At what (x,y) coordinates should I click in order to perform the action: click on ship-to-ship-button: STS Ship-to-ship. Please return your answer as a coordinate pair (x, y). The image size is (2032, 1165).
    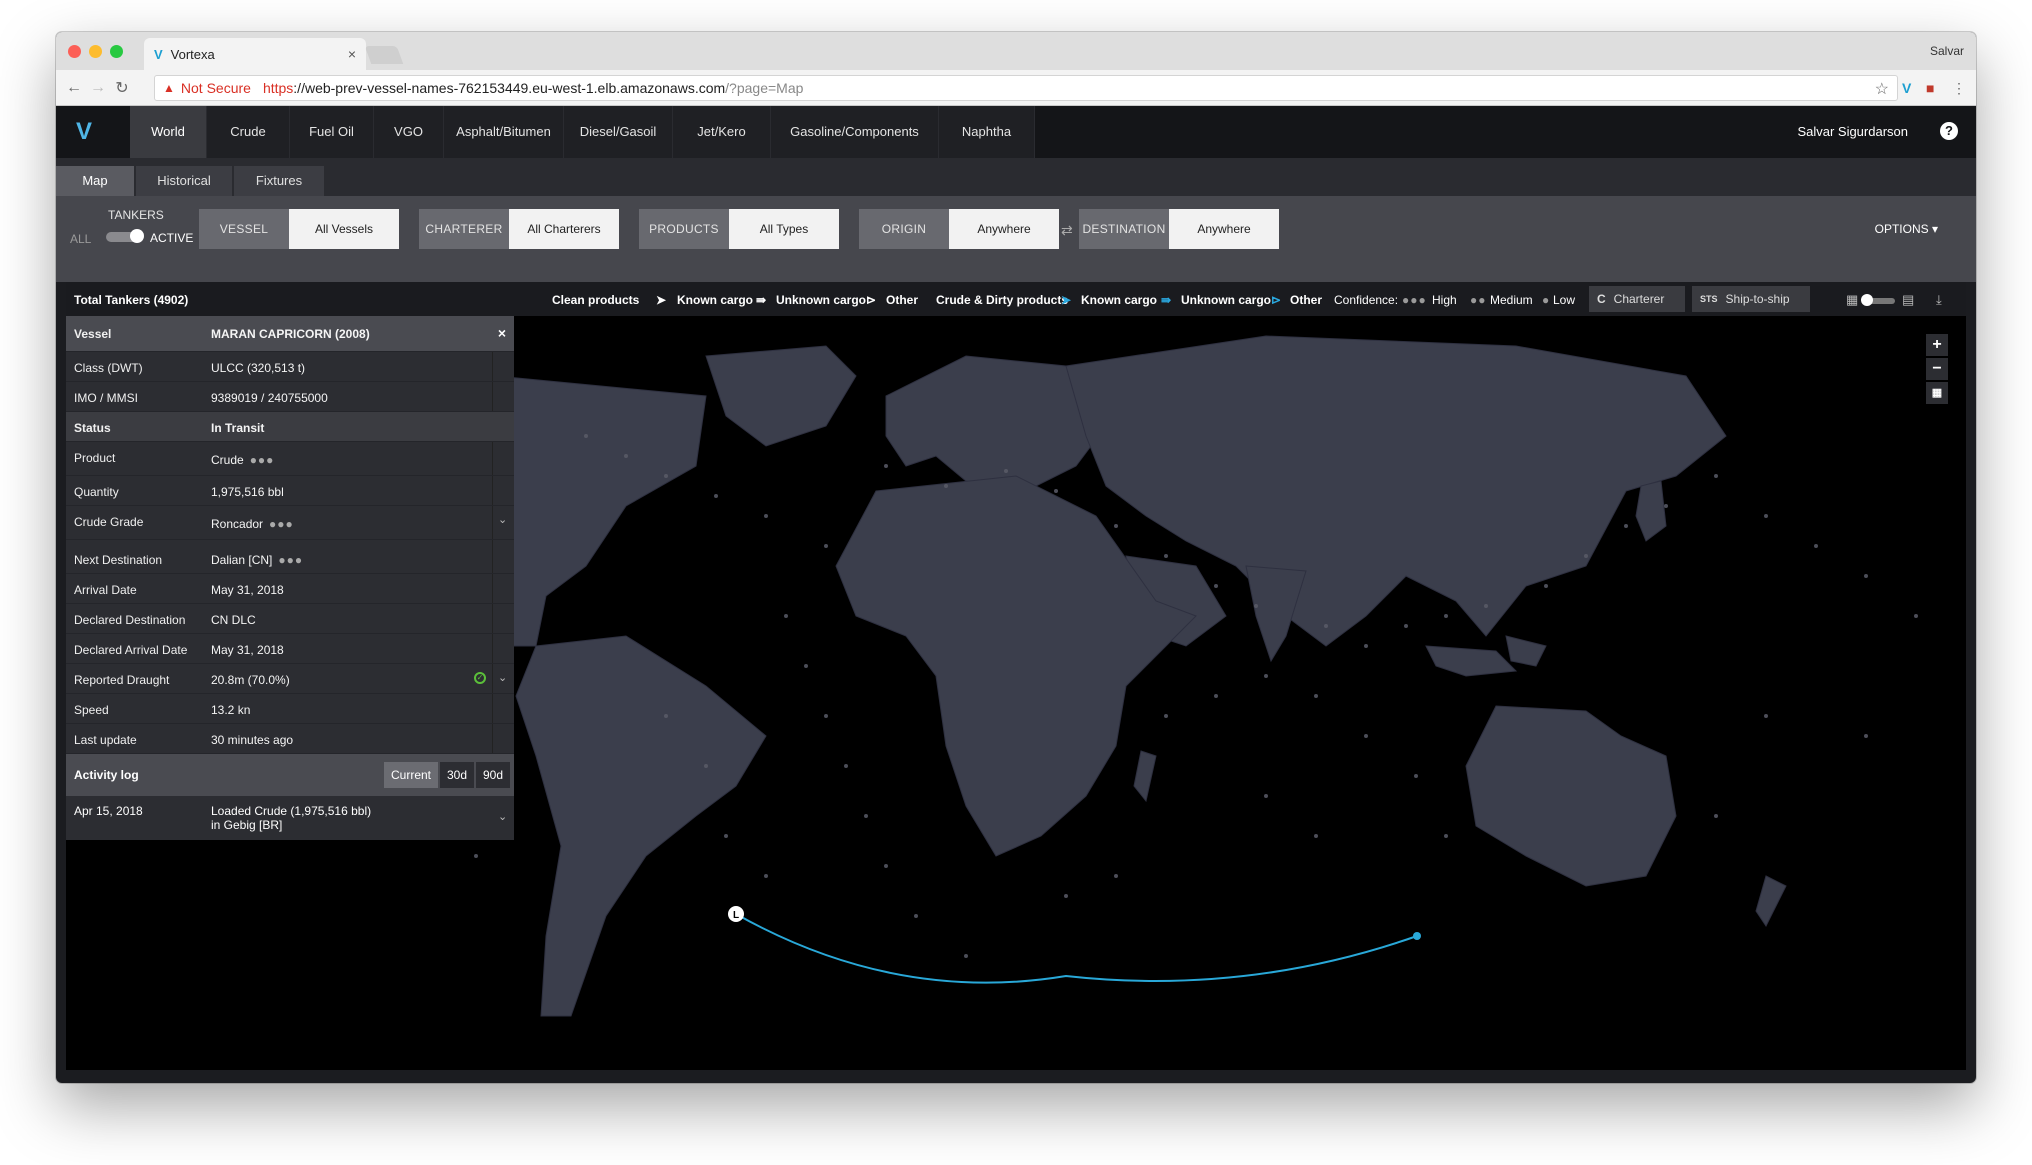
    Looking at the image, I should click on (1751, 299).